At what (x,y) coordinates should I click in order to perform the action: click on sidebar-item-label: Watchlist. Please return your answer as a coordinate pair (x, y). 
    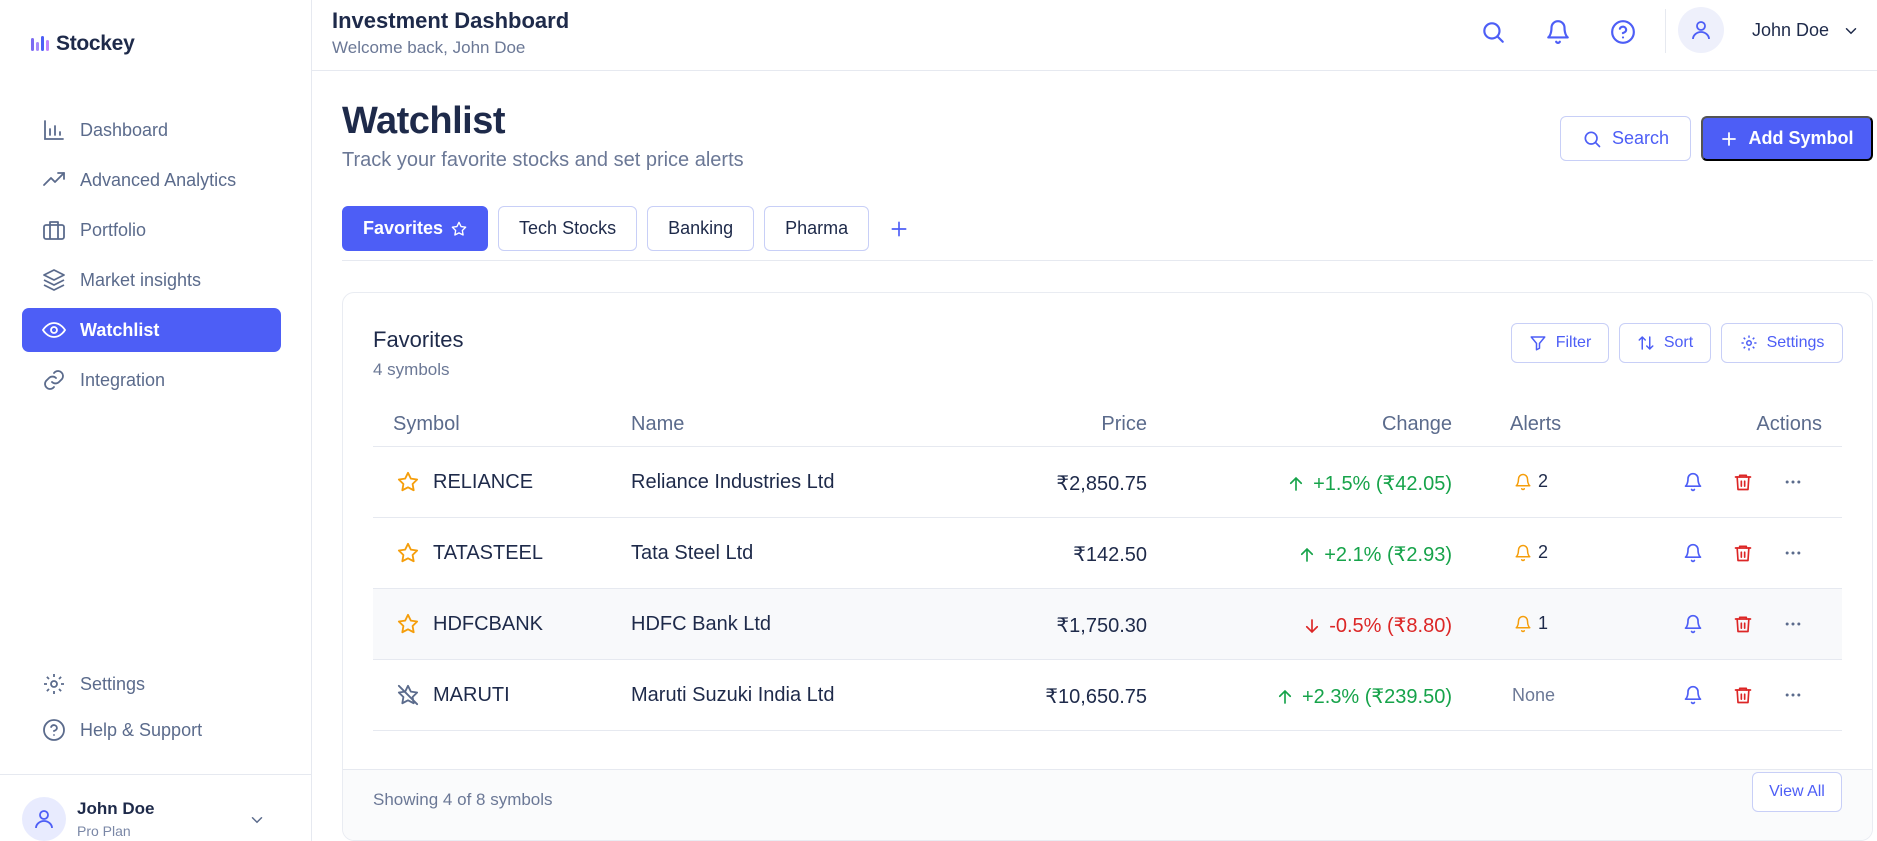
    Looking at the image, I should click on (120, 329).